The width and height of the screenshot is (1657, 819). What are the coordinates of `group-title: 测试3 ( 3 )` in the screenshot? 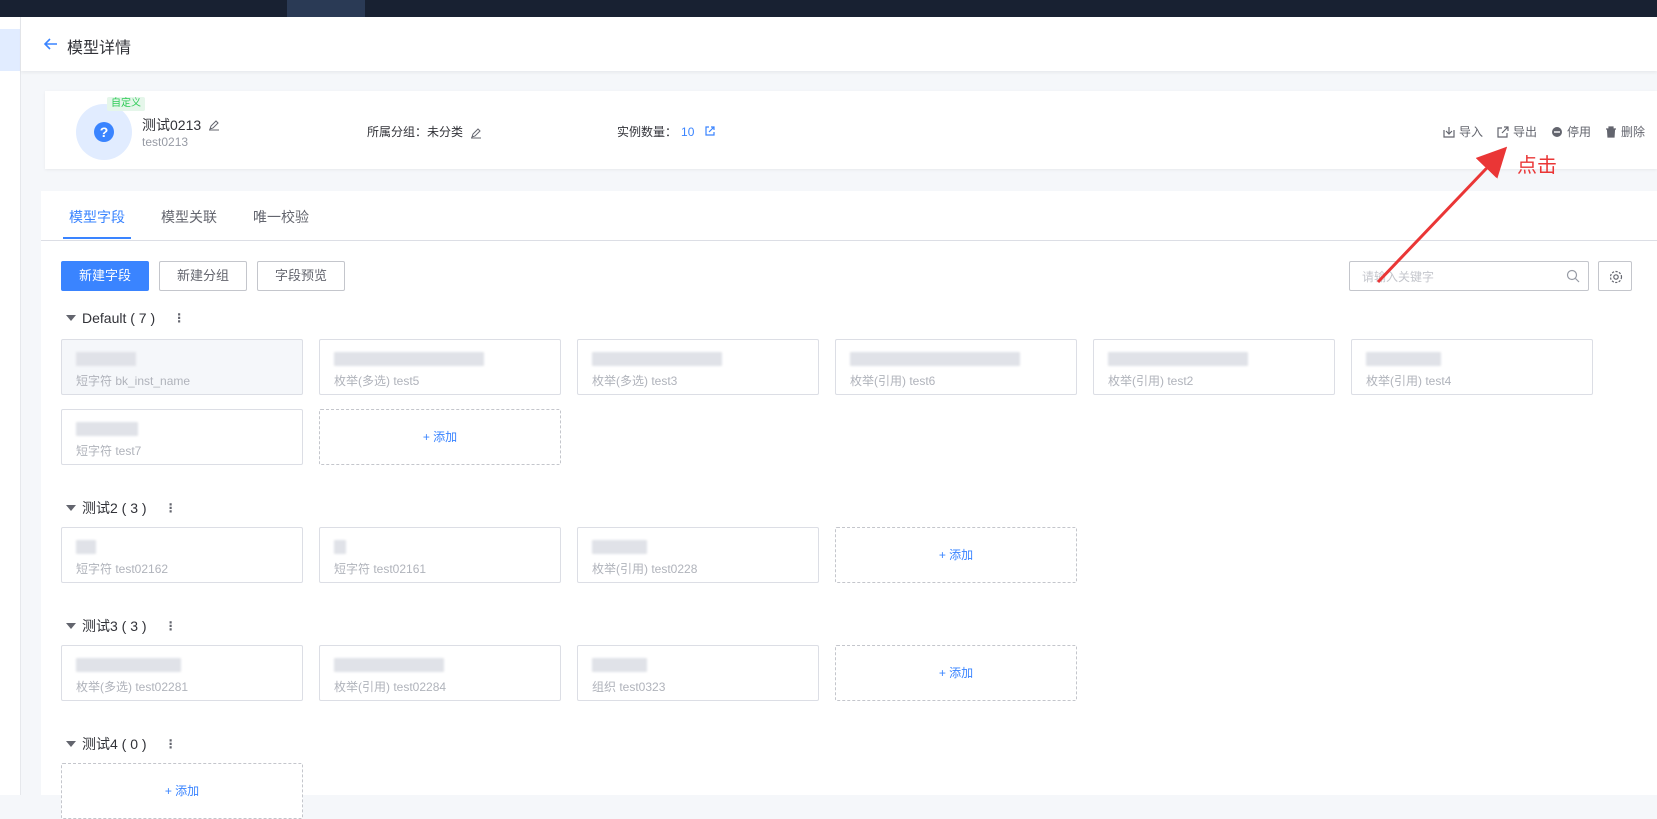 It's located at (114, 626).